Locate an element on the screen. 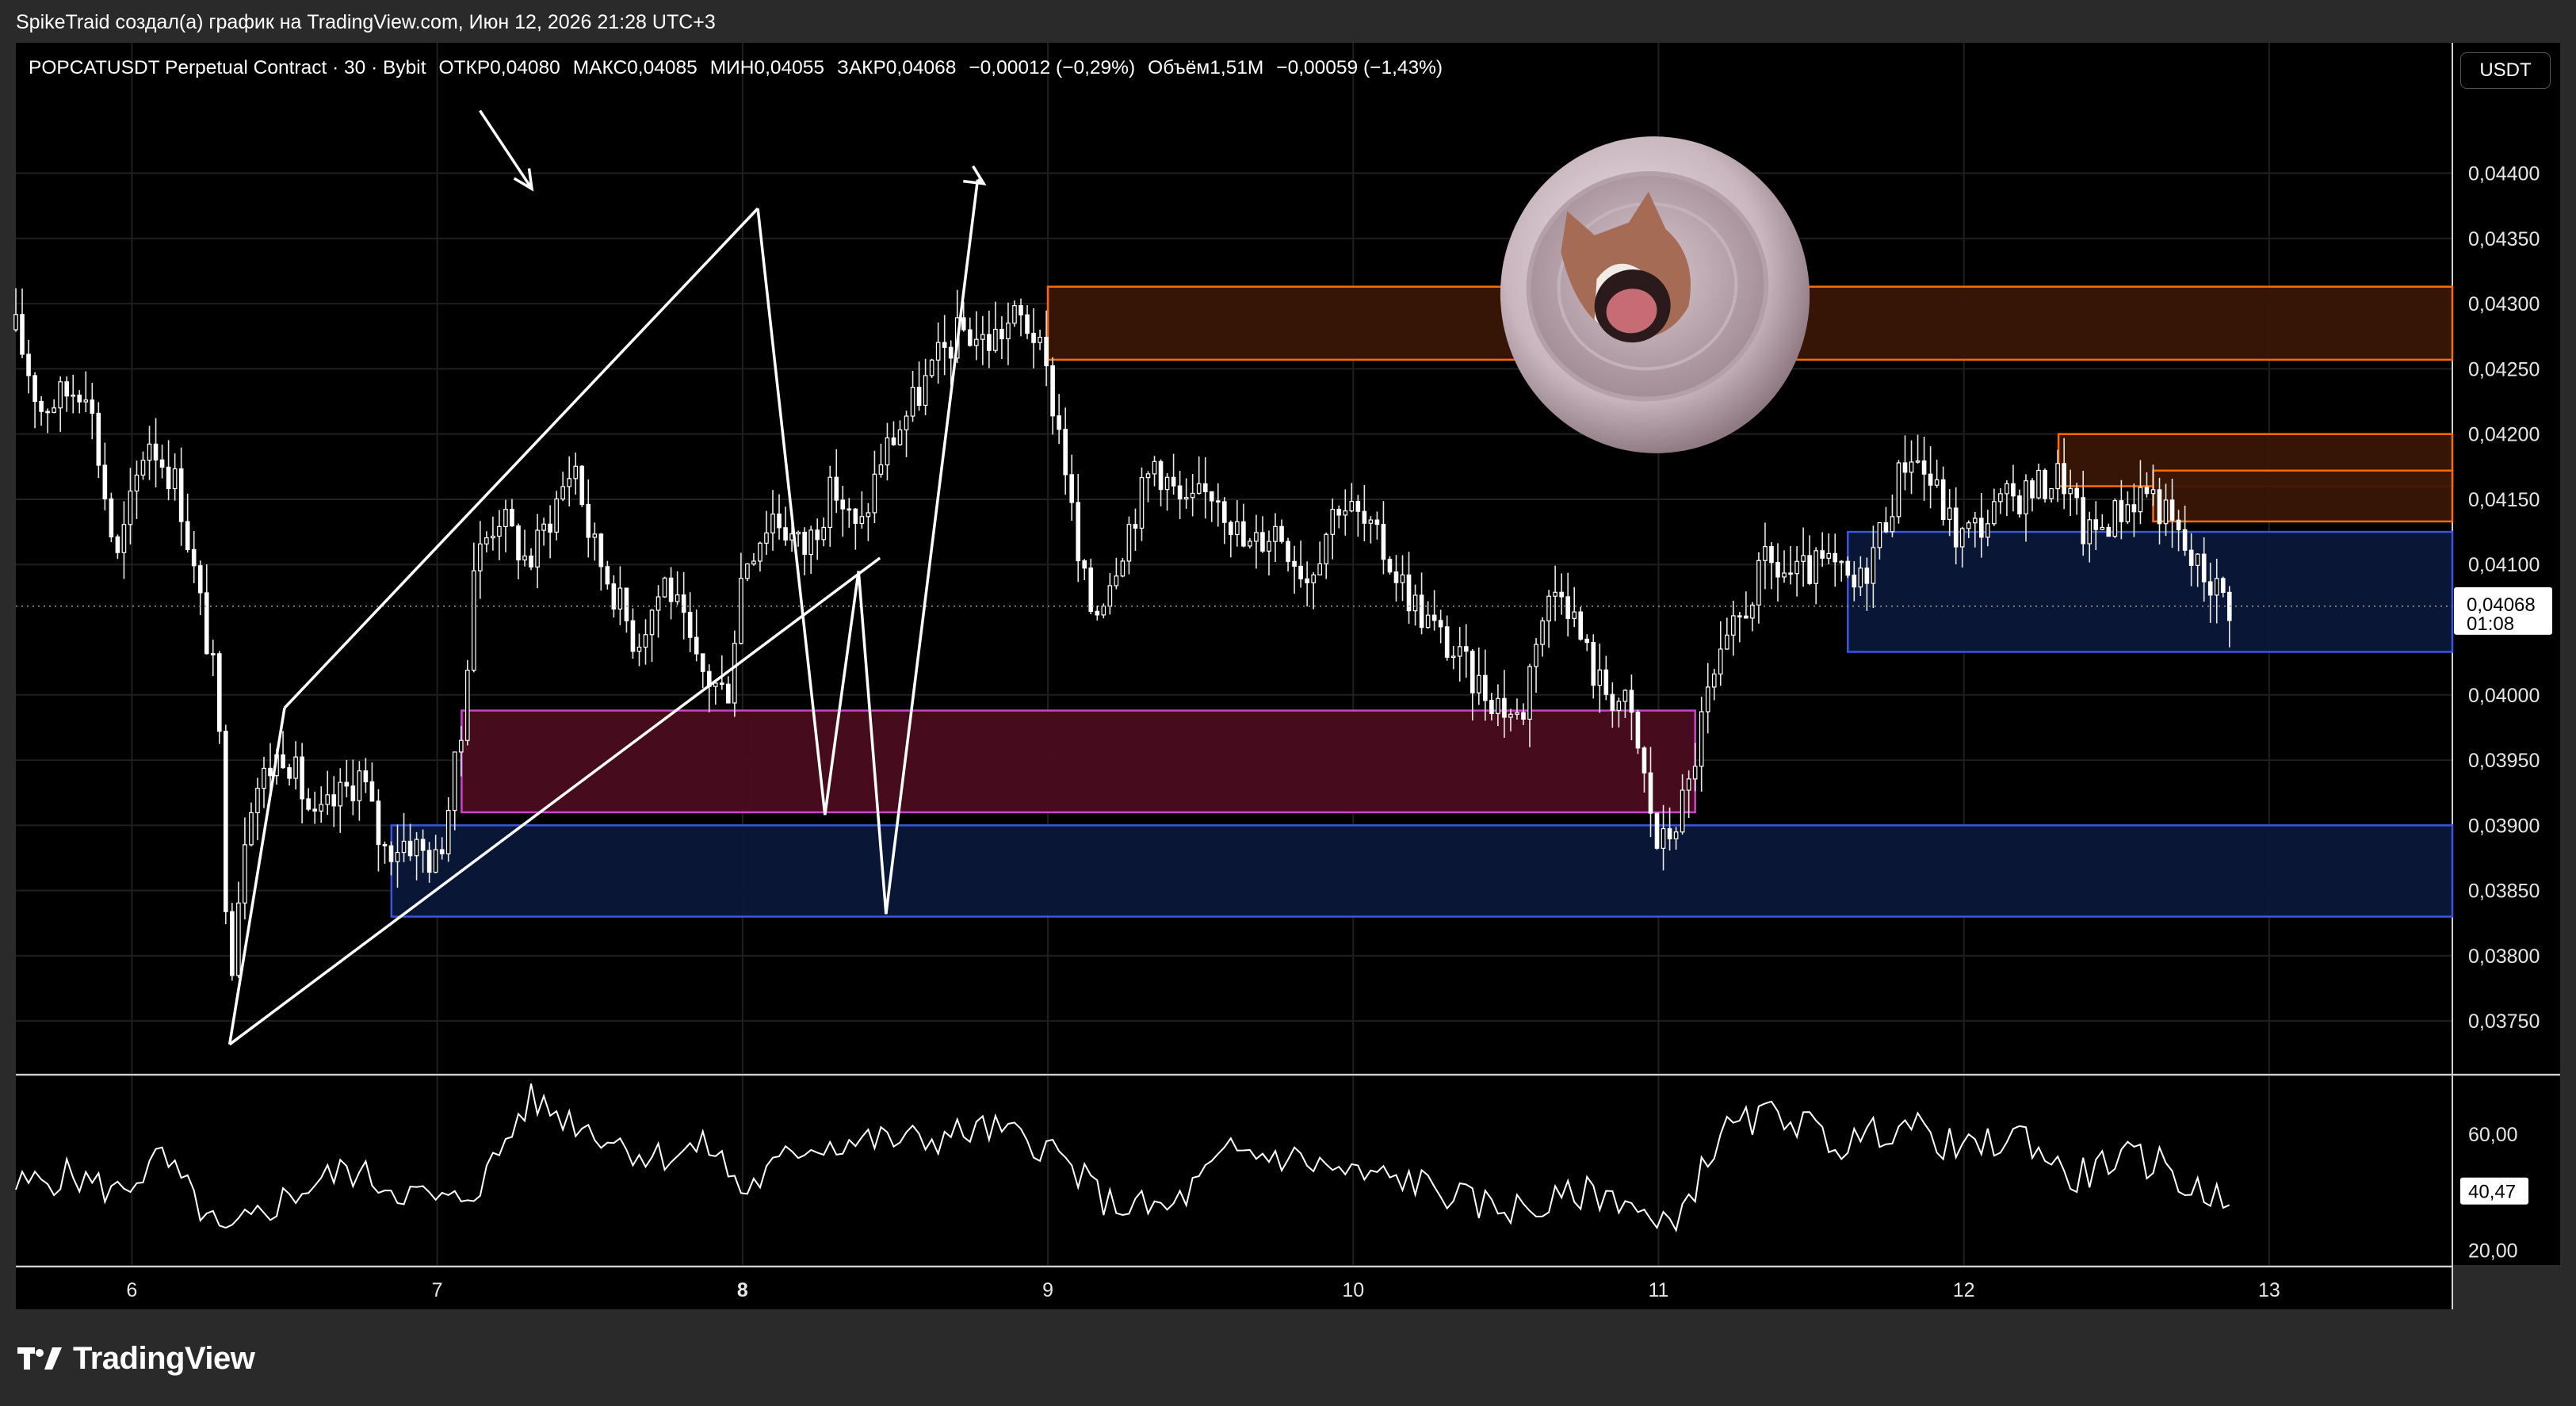  price-tick-label: 0,03850 is located at coordinates (2504, 892).